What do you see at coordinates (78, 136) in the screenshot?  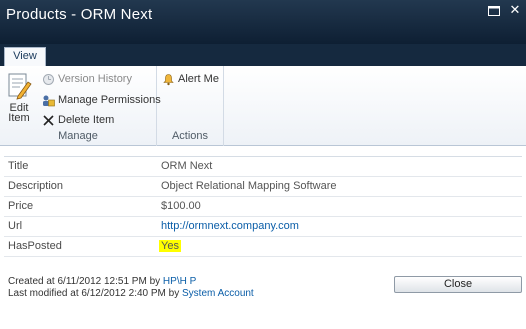 I see `group-label-manage: Manage` at bounding box center [78, 136].